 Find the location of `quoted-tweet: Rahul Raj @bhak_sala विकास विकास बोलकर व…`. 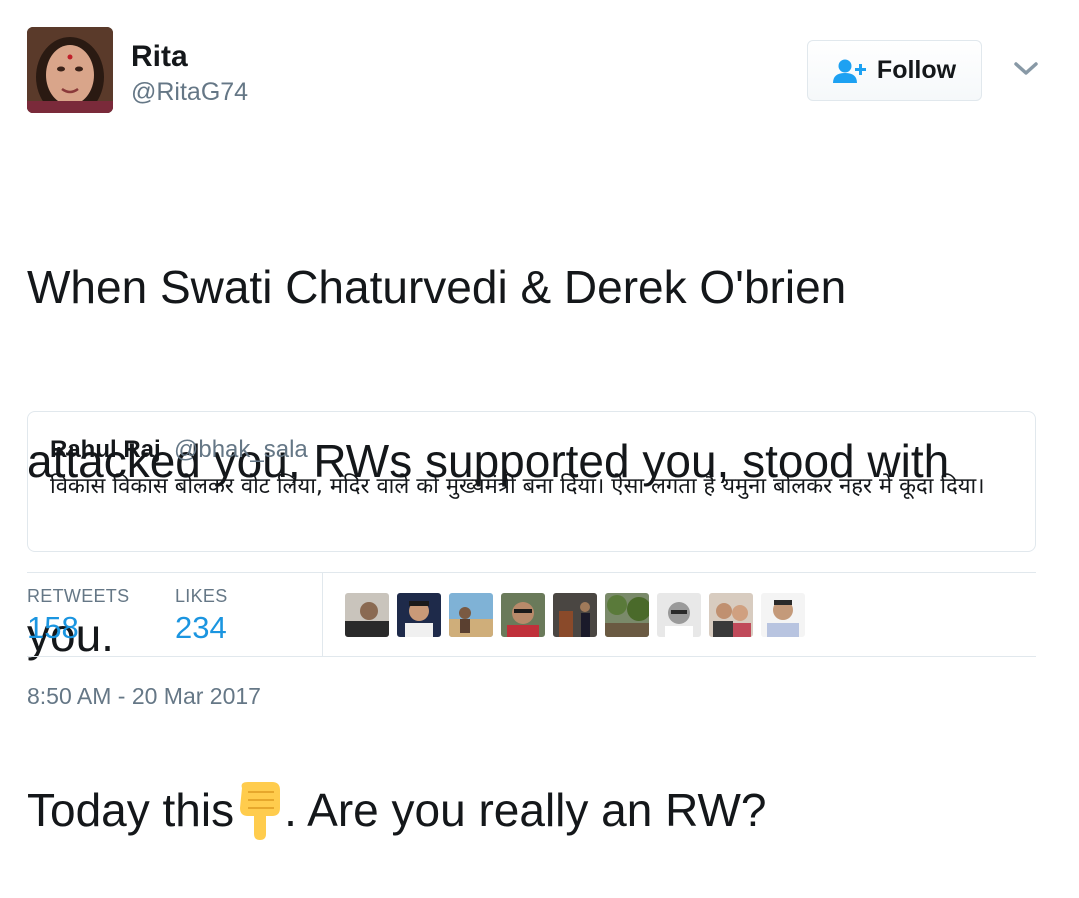

quoted-tweet: Rahul Raj @bhak_sala विकास विकास बोलकर व… is located at coordinates (531, 481).